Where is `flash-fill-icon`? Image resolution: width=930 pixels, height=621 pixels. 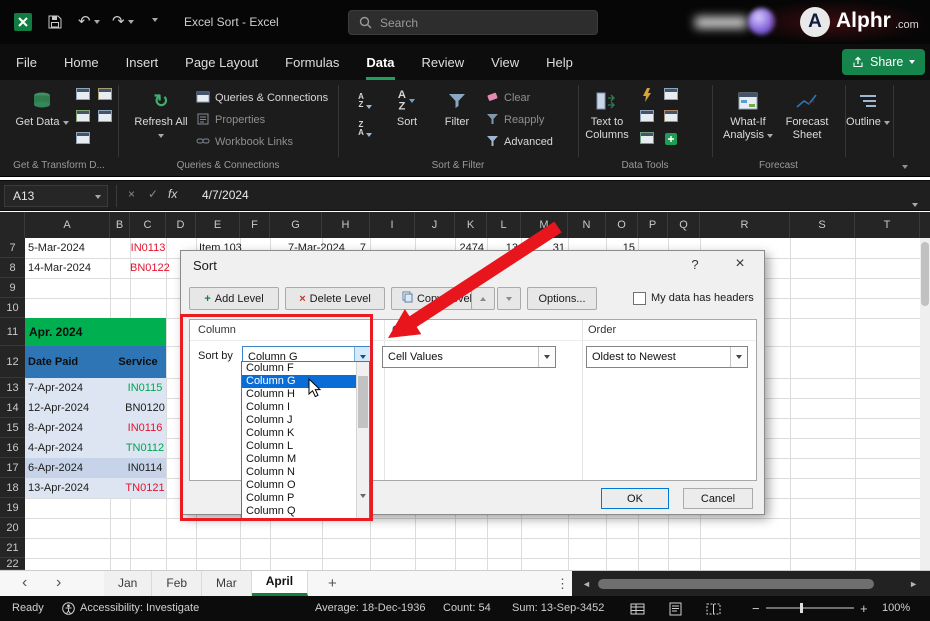 flash-fill-icon is located at coordinates (648, 95).